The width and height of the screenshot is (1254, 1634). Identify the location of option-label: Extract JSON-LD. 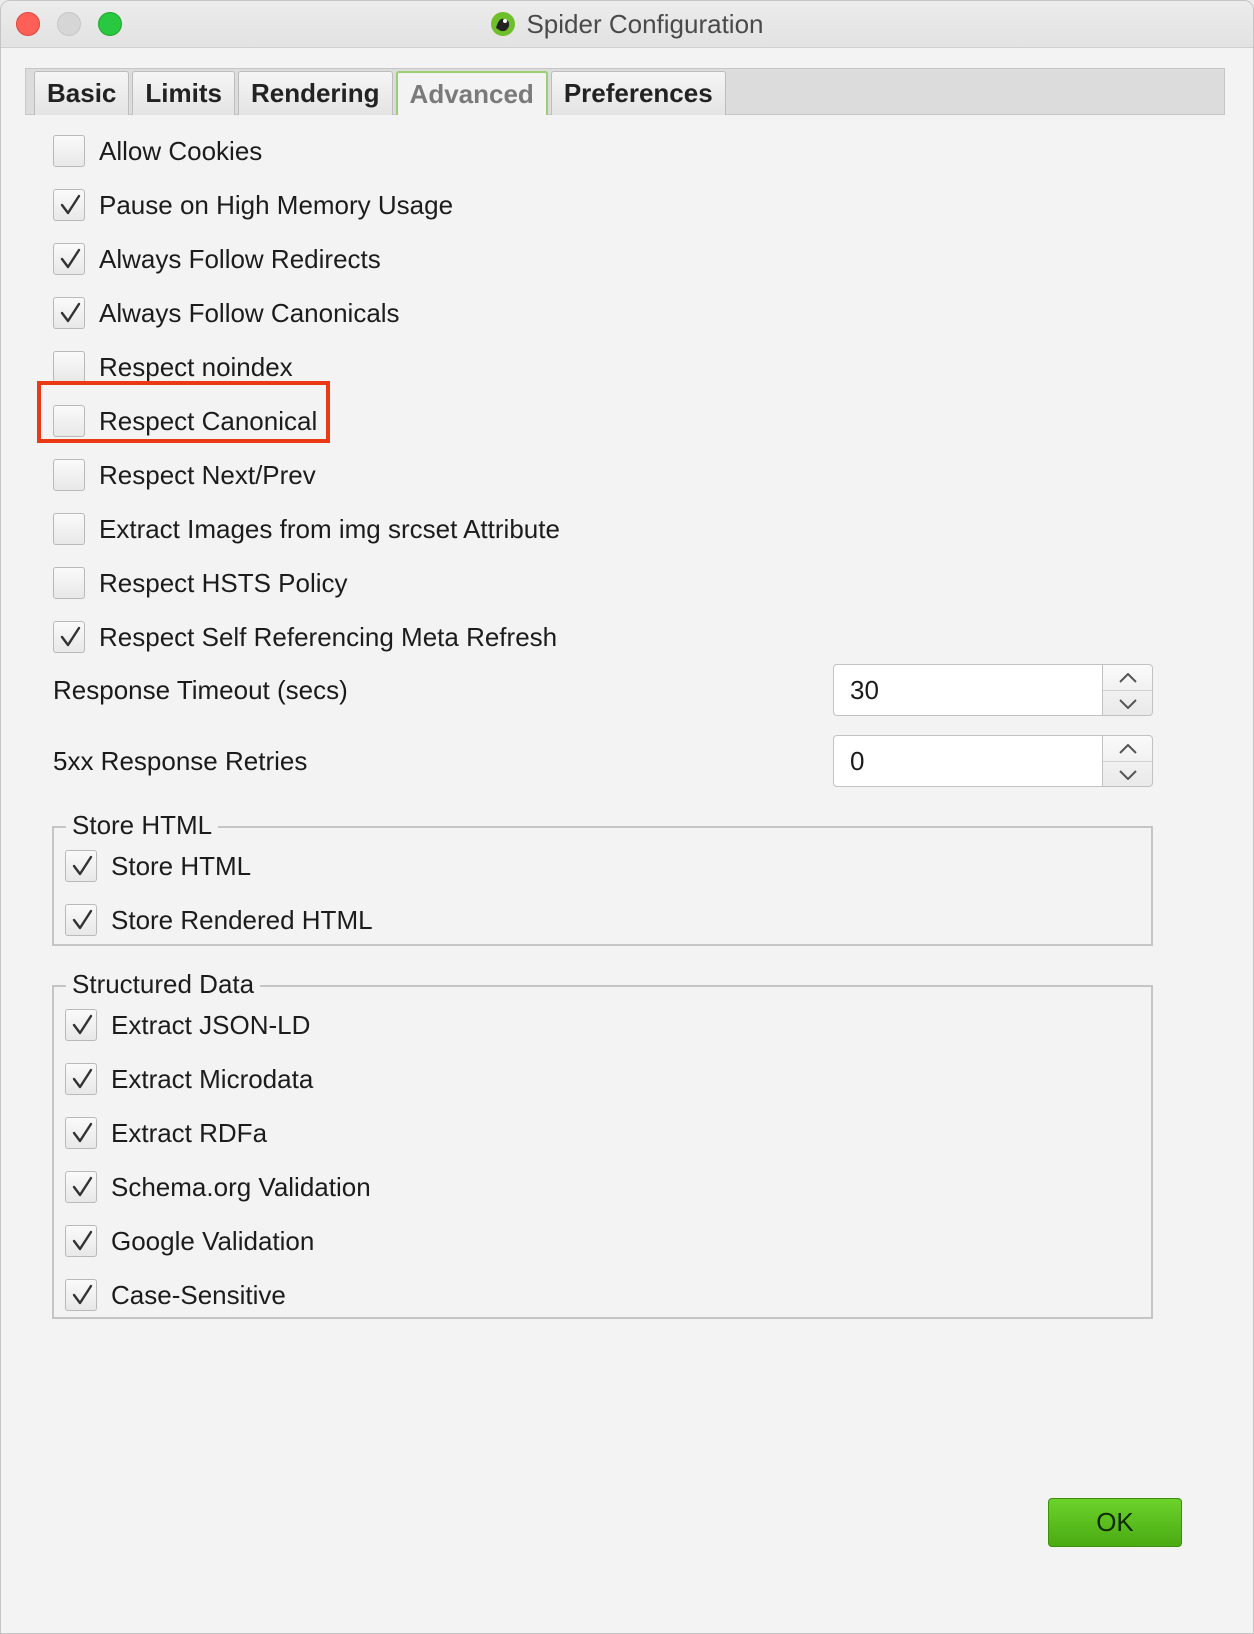
(211, 1024).